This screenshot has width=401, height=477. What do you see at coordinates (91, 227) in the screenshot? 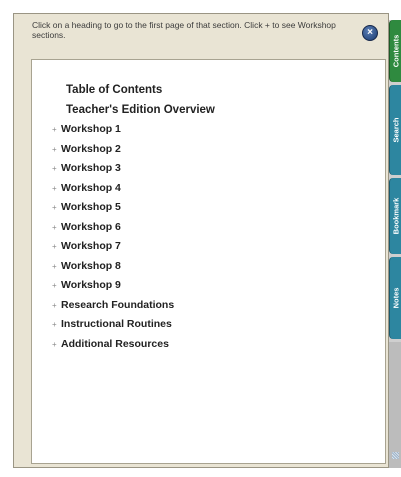
I see `toc-item-label: Workshop 6` at bounding box center [91, 227].